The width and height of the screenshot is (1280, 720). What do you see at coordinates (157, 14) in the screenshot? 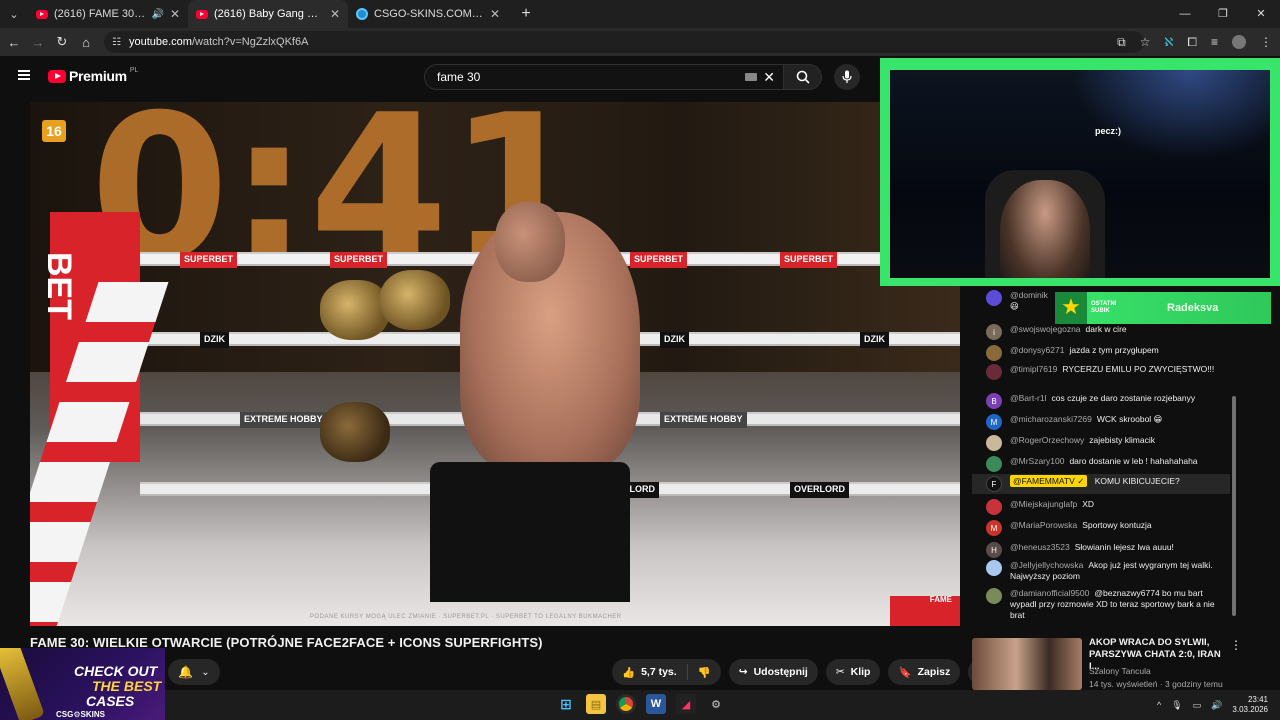
I see `speaker-icon: 🔊` at bounding box center [157, 14].